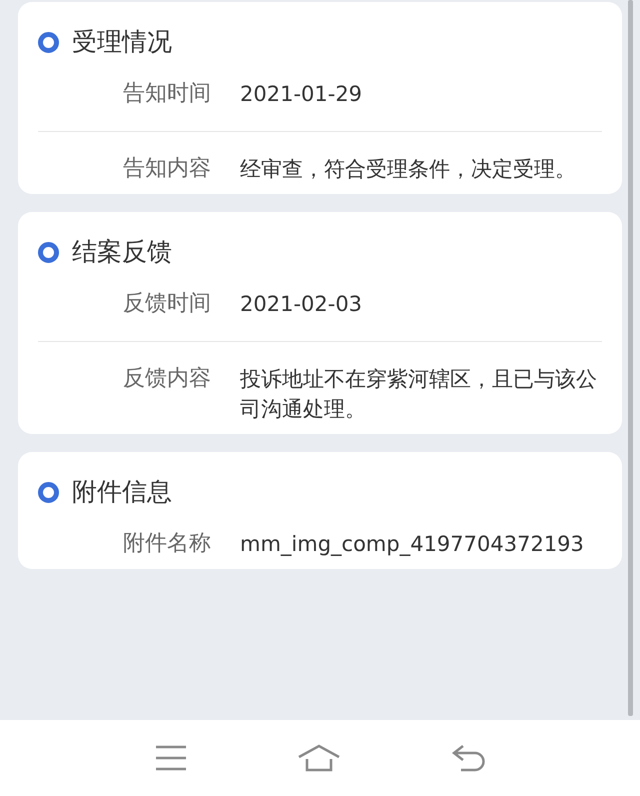 The image size is (640, 796). Describe the element at coordinates (467, 758) in the screenshot. I see `back-icon` at that location.